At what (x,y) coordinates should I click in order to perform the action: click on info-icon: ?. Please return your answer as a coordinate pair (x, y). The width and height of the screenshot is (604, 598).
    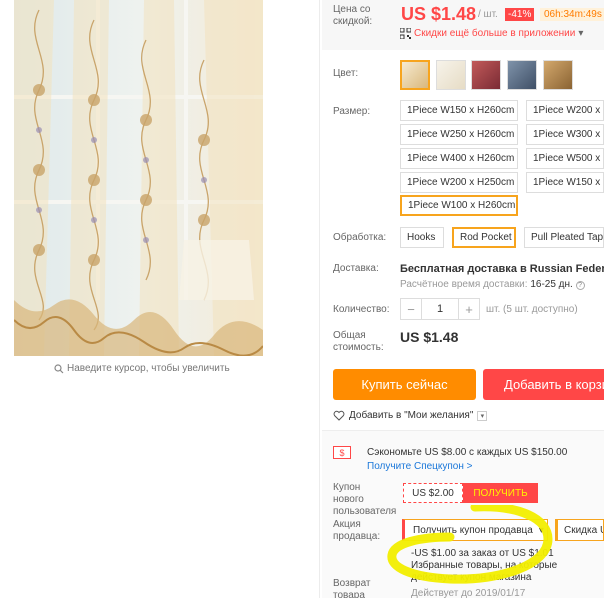
    Looking at the image, I should click on (580, 285).